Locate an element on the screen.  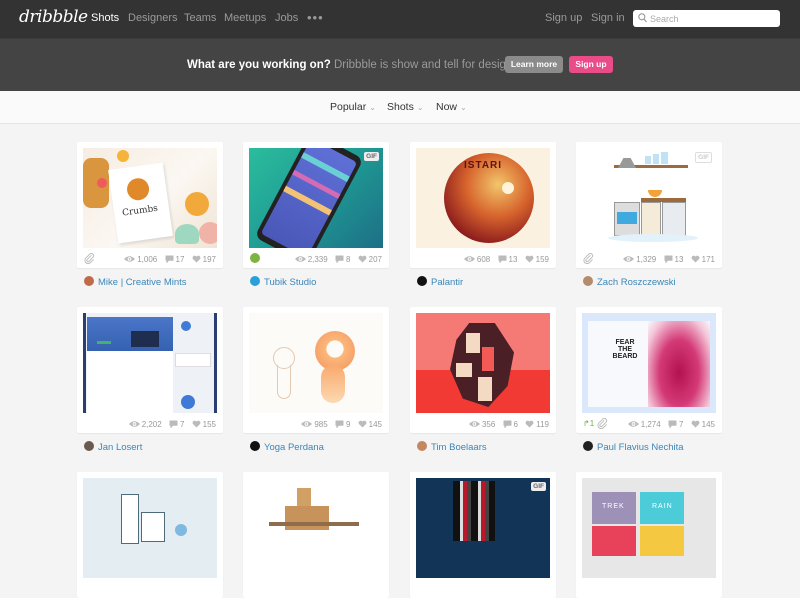
shot-thumbnail: TREK RAIN is located at coordinates (649, 528).